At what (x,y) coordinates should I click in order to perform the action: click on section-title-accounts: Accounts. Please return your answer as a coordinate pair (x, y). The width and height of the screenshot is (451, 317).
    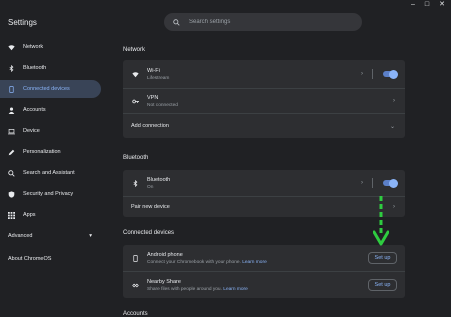
    Looking at the image, I should click on (135, 314).